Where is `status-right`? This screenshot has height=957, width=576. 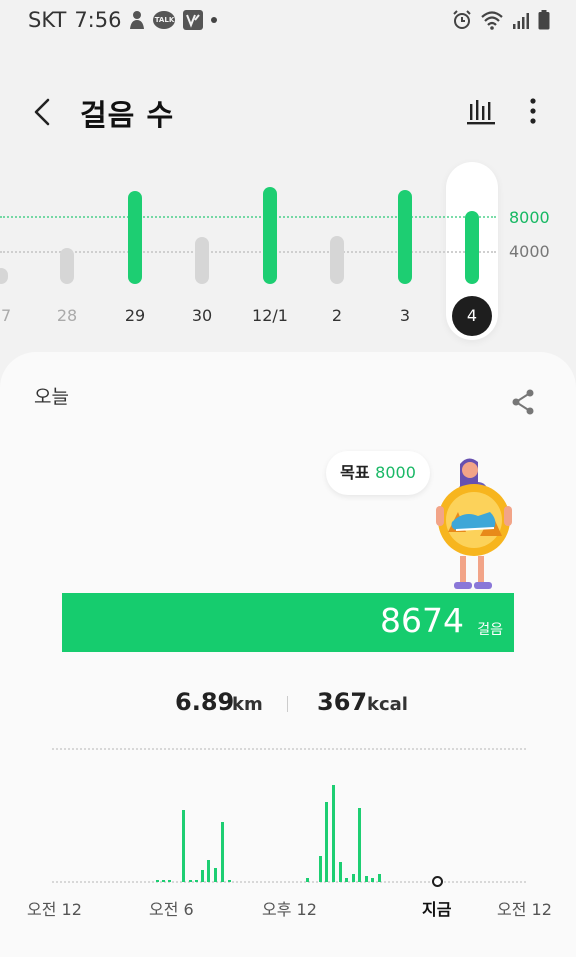 status-right is located at coordinates (501, 20).